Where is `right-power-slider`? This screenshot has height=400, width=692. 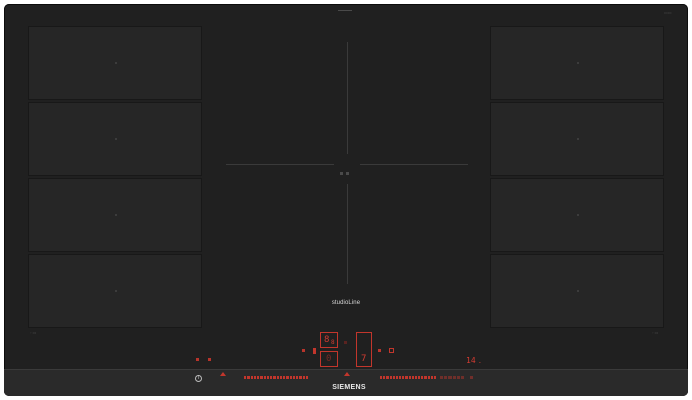 right-power-slider is located at coordinates (408, 377).